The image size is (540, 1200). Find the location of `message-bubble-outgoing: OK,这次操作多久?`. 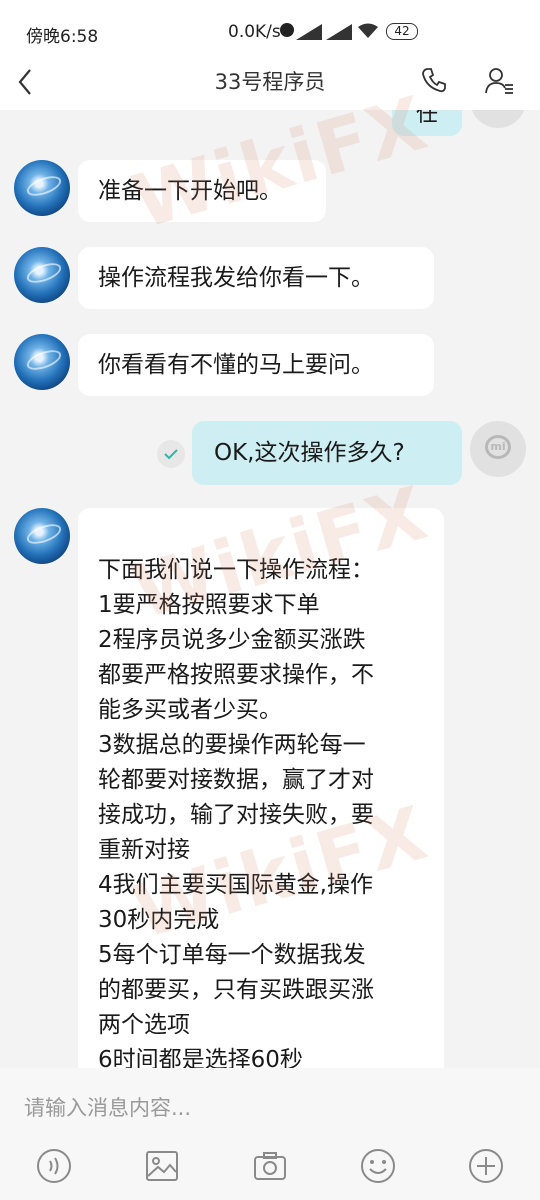

message-bubble-outgoing: OK,这次操作多久? is located at coordinates (327, 453).